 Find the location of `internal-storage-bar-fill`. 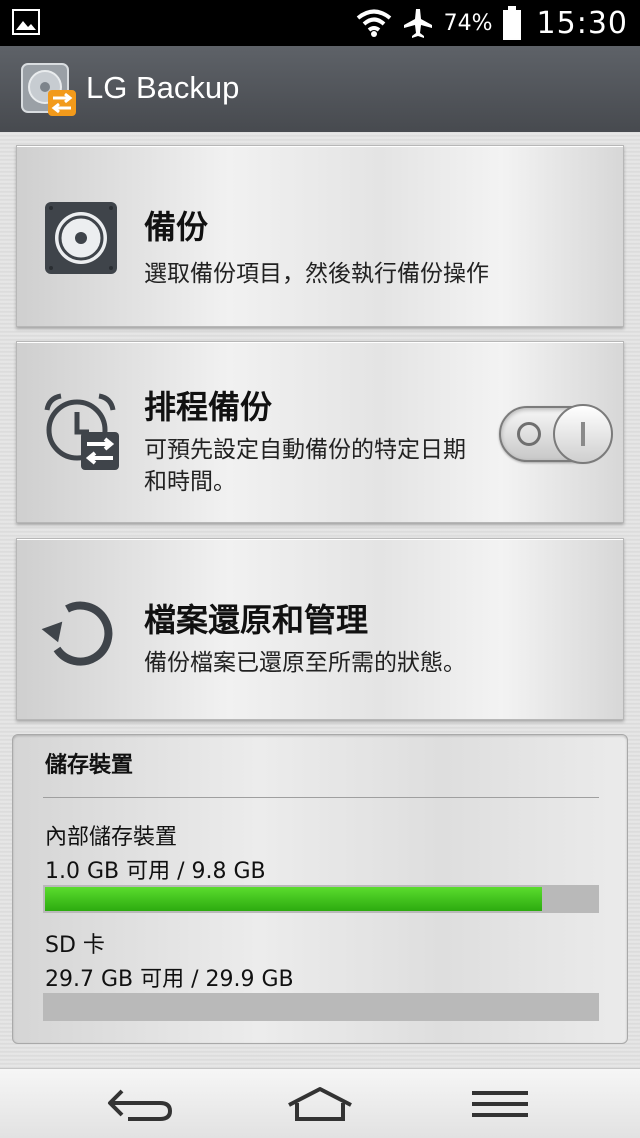

internal-storage-bar-fill is located at coordinates (293, 899).